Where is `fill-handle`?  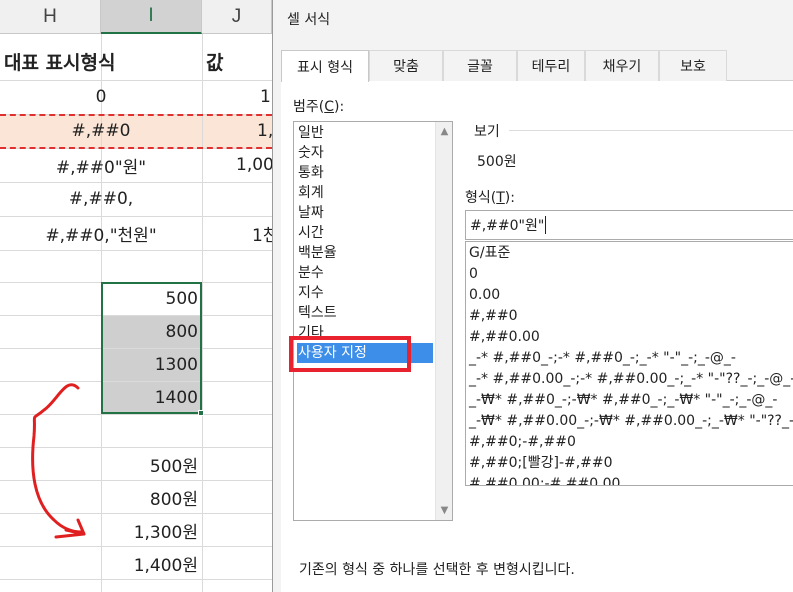
fill-handle is located at coordinates (201, 413).